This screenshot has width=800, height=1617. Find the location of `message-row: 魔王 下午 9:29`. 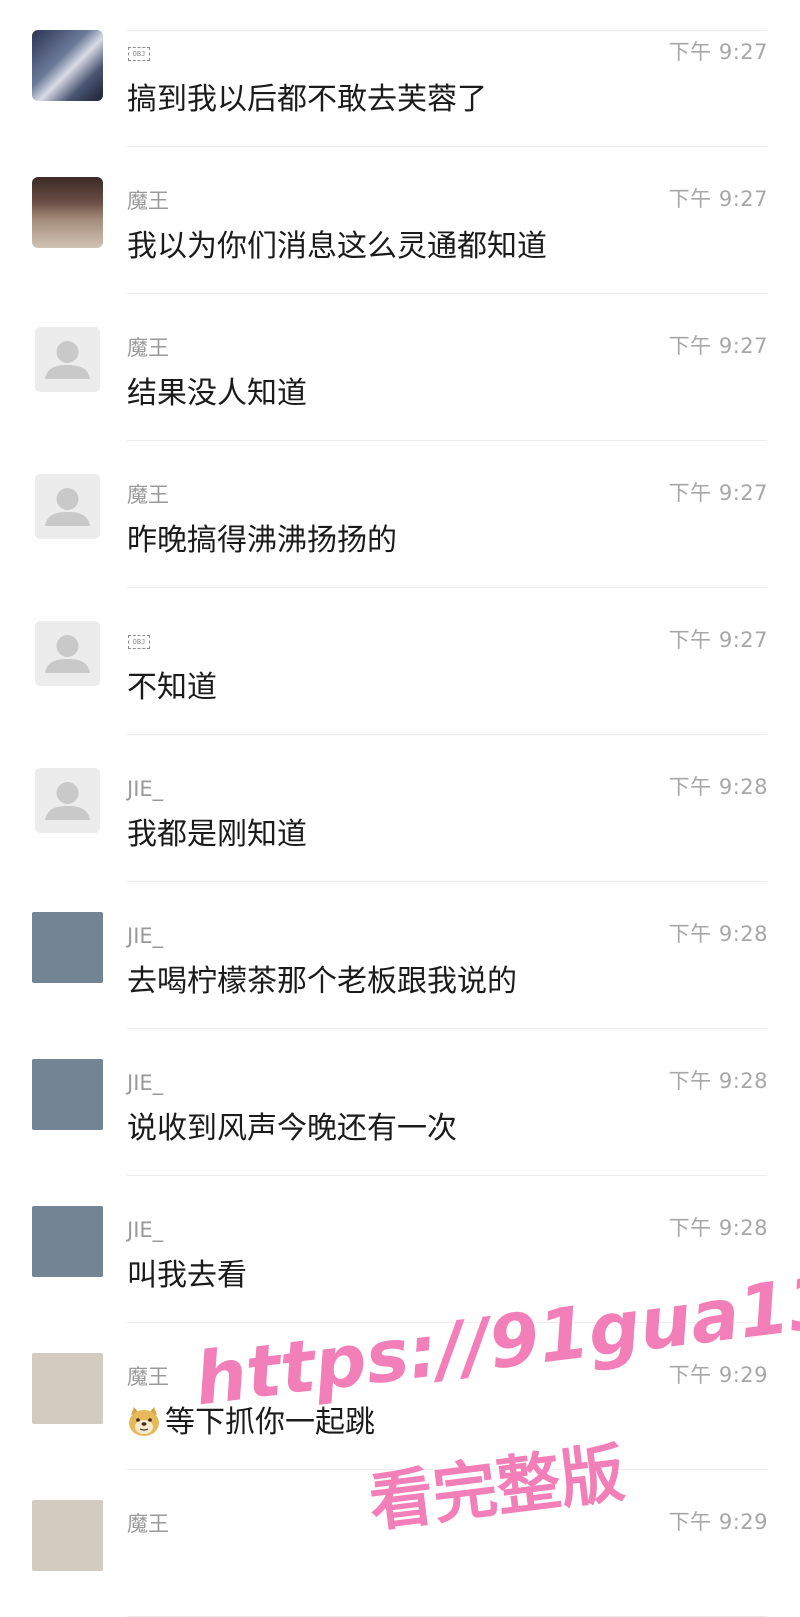

message-row: 魔王 下午 9:29 is located at coordinates (400, 1543).